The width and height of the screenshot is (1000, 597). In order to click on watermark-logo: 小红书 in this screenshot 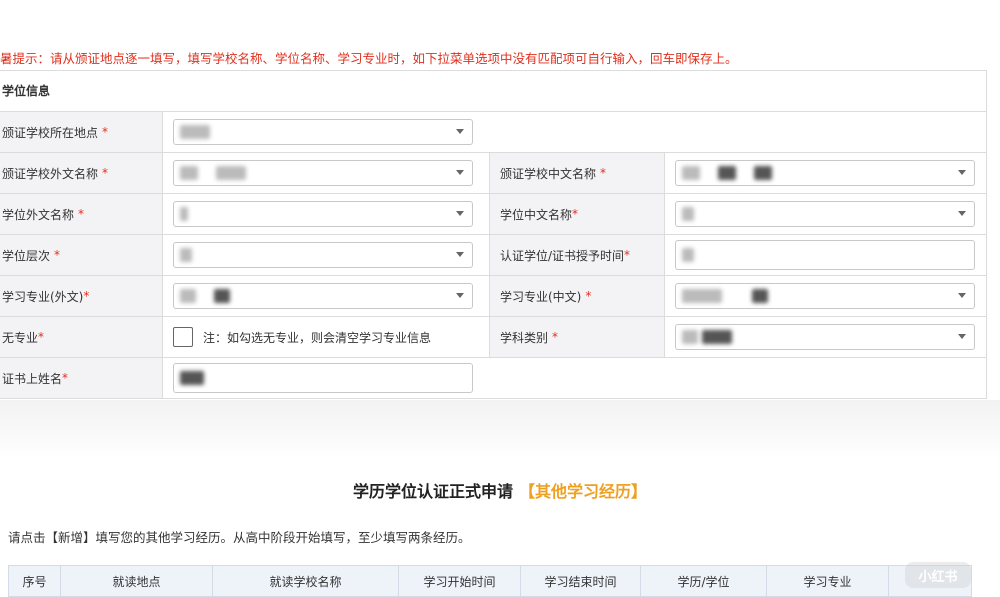, I will do `click(938, 575)`.